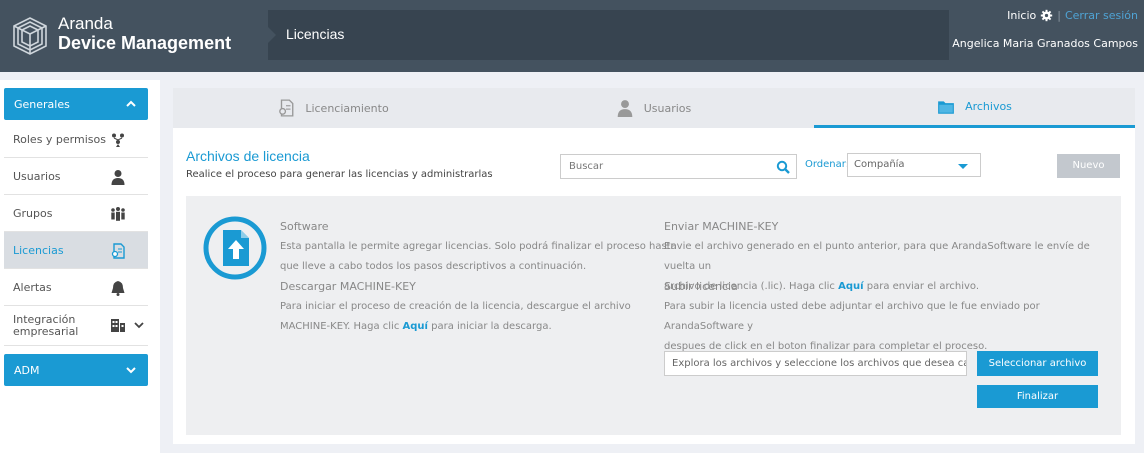  What do you see at coordinates (76, 287) in the screenshot?
I see `sidebar-item-alertas: Alertas` at bounding box center [76, 287].